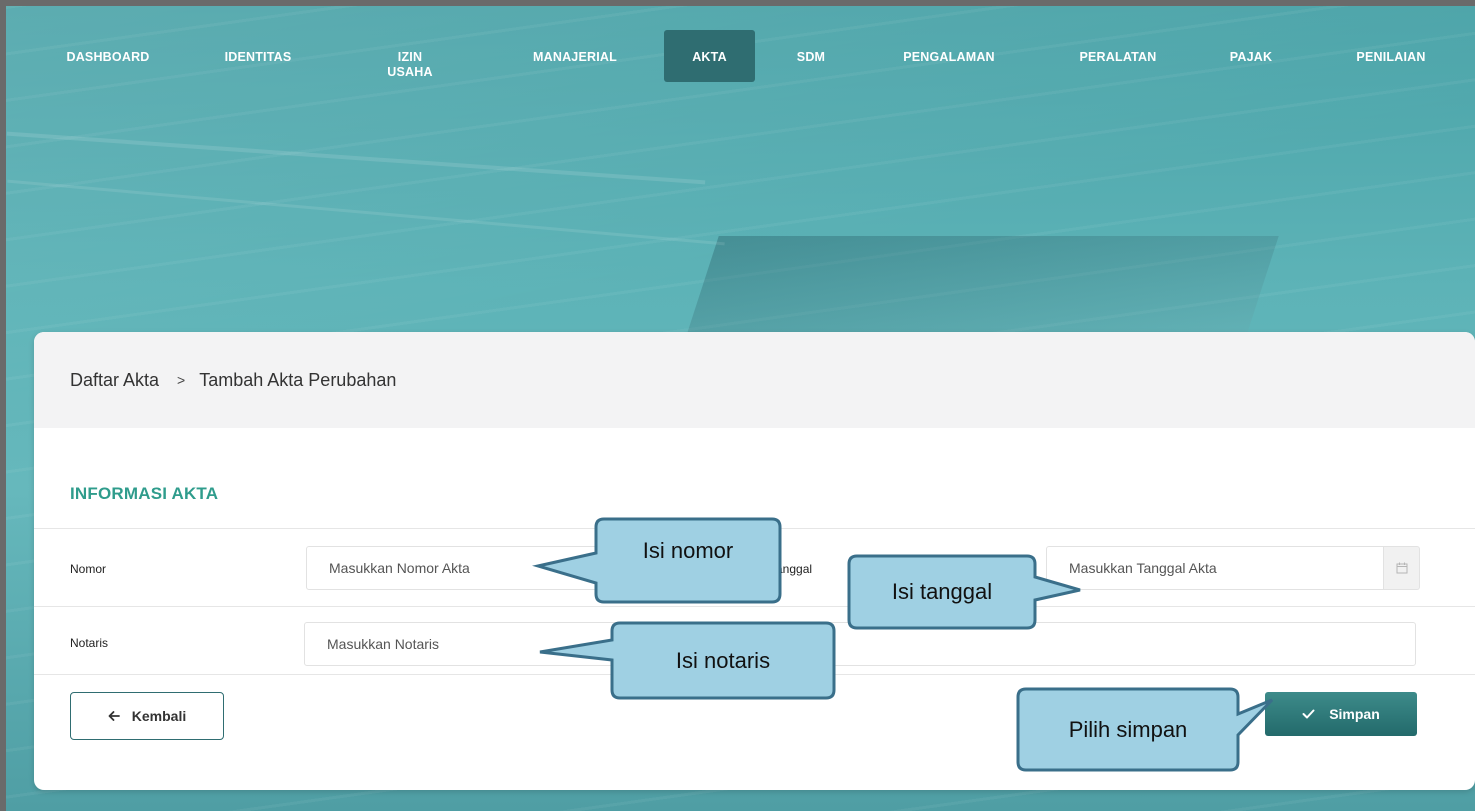 The height and width of the screenshot is (811, 1475). Describe the element at coordinates (258, 56) in the screenshot. I see `nav-item-identitas: IDENTITAS` at that location.